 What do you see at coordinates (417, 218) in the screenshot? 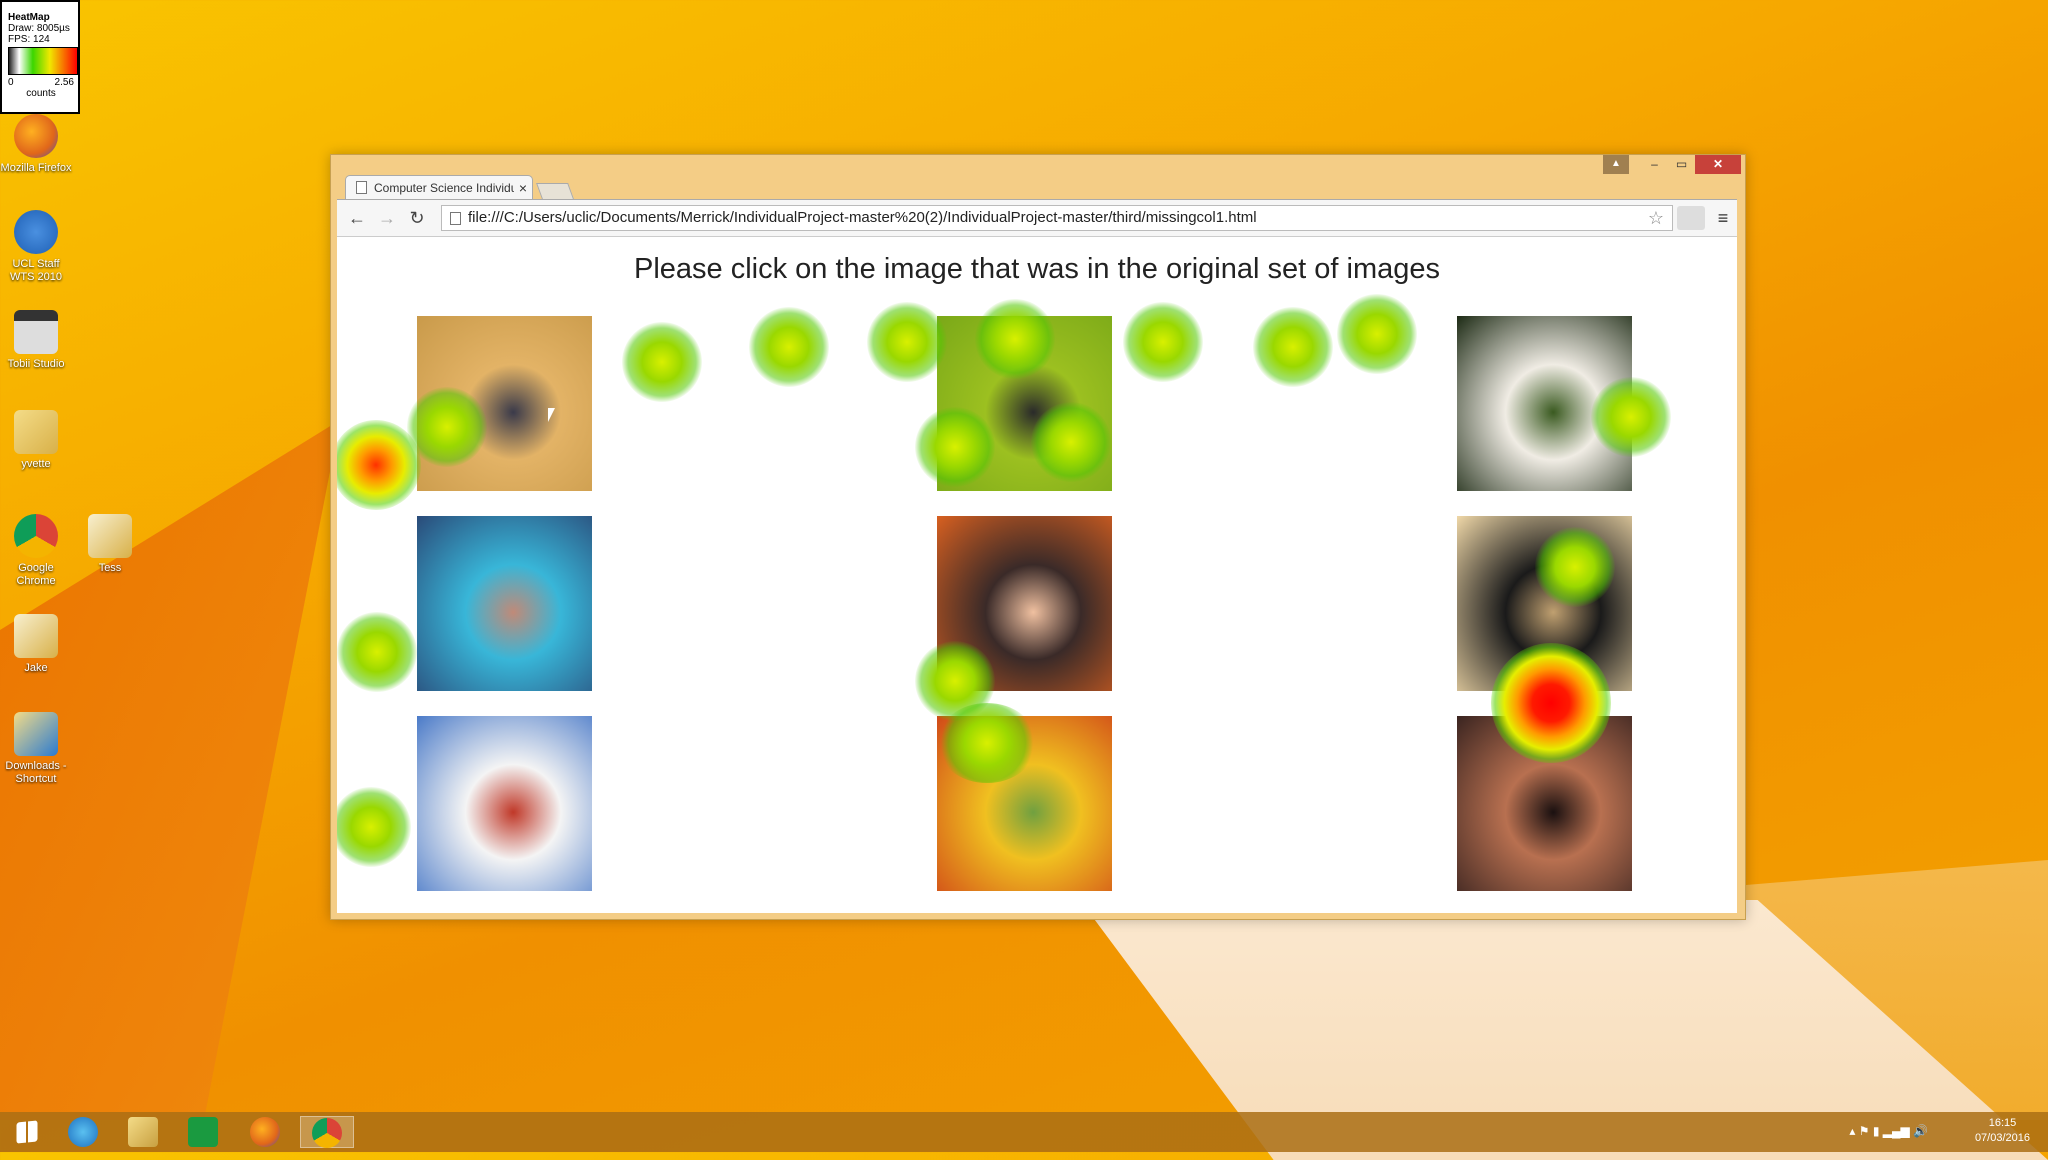
I see `reload-icon: ↻` at bounding box center [417, 218].